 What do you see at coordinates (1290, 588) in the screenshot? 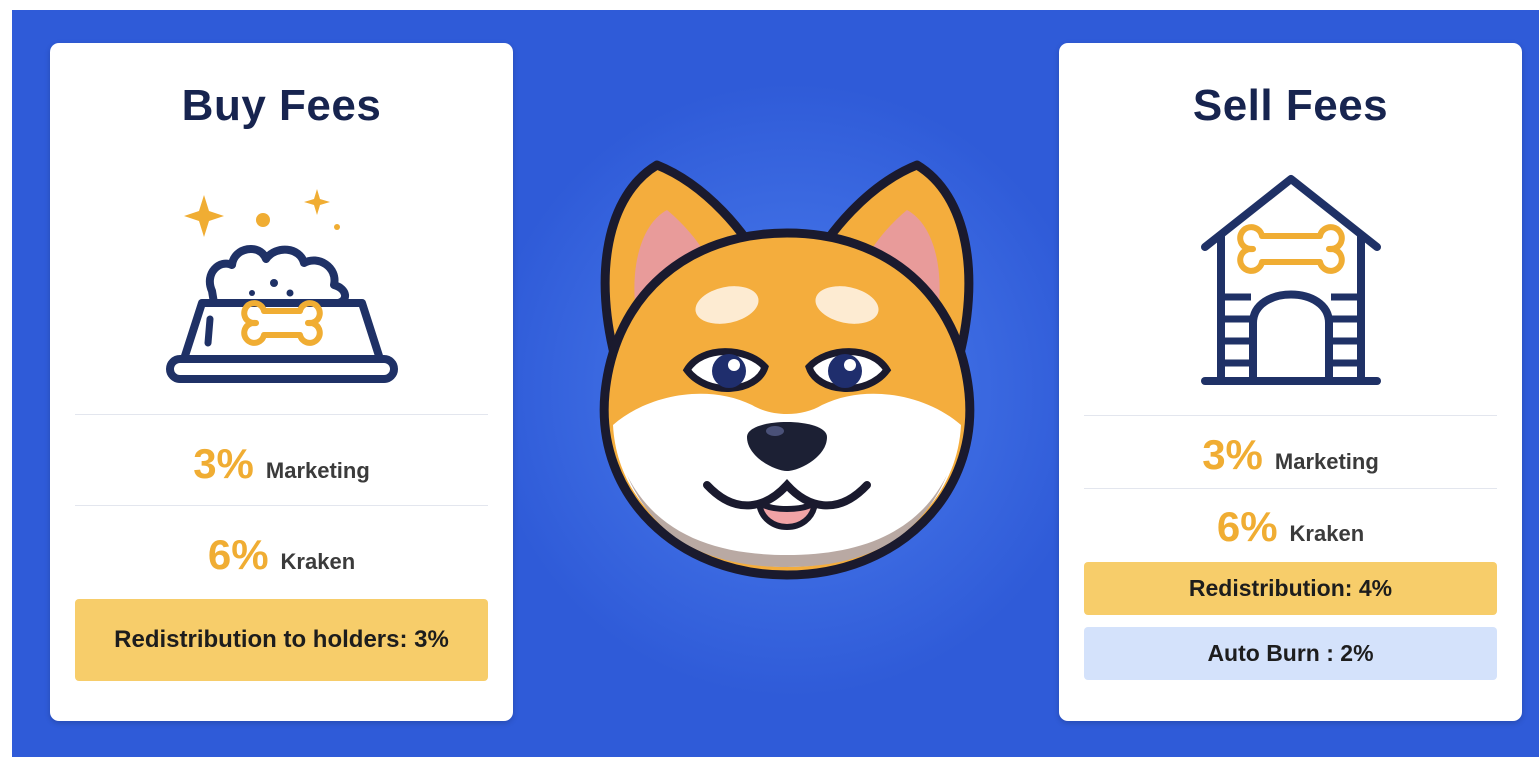
I see `sell-redistribution-badge: Redistribution: 4%` at bounding box center [1290, 588].